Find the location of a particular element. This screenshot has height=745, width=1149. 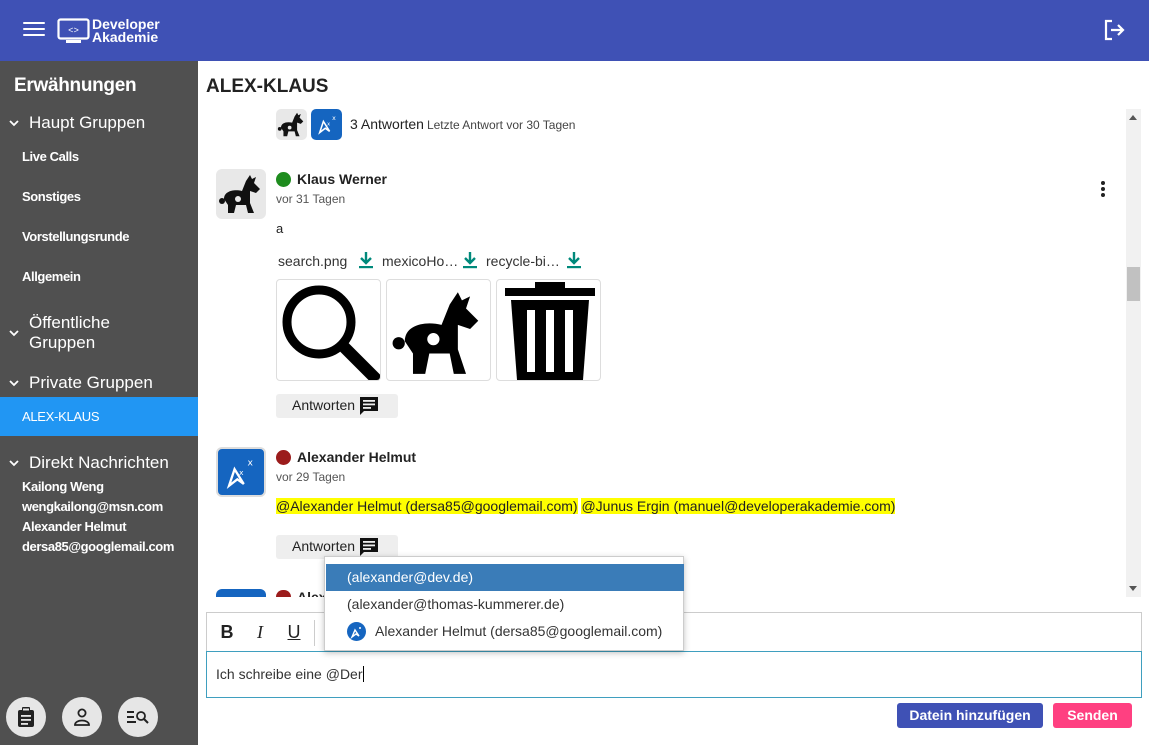

scroll-up-arrow-icon is located at coordinates (1133, 117).